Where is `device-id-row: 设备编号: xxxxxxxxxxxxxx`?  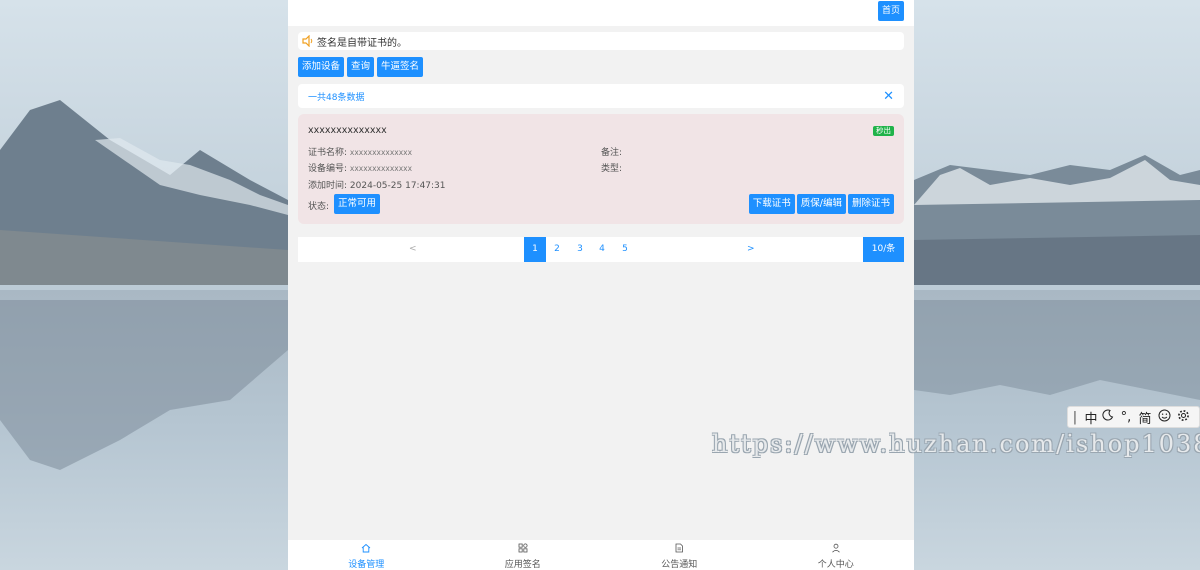
device-id-row: 设备编号: xxxxxxxxxxxxxx is located at coordinates (360, 167).